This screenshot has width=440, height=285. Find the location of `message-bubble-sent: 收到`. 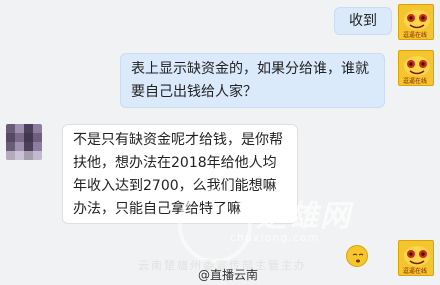

message-bubble-sent: 收到 is located at coordinates (363, 21).